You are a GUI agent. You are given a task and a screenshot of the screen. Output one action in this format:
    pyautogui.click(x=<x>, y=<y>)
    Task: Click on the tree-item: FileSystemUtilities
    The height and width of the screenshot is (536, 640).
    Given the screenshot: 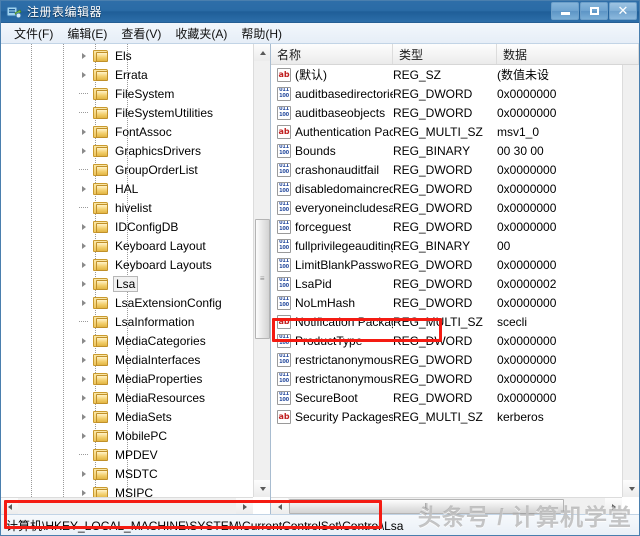 What is the action you would take?
    pyautogui.click(x=127, y=112)
    